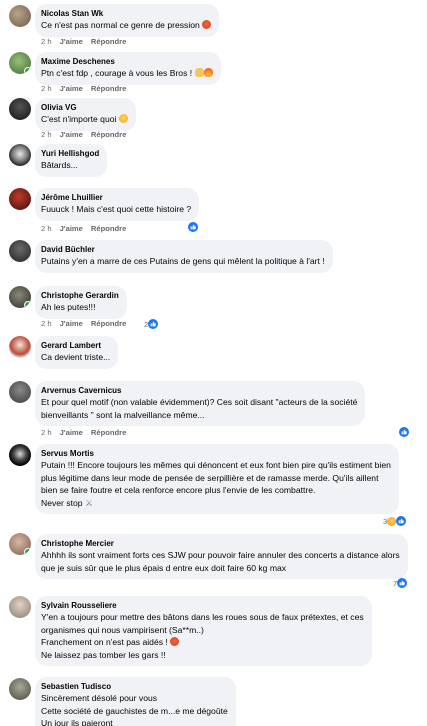 Image resolution: width=427 pixels, height=726 pixels. Describe the element at coordinates (183, 249) in the screenshot. I see `comment-author: David Büchler` at that location.